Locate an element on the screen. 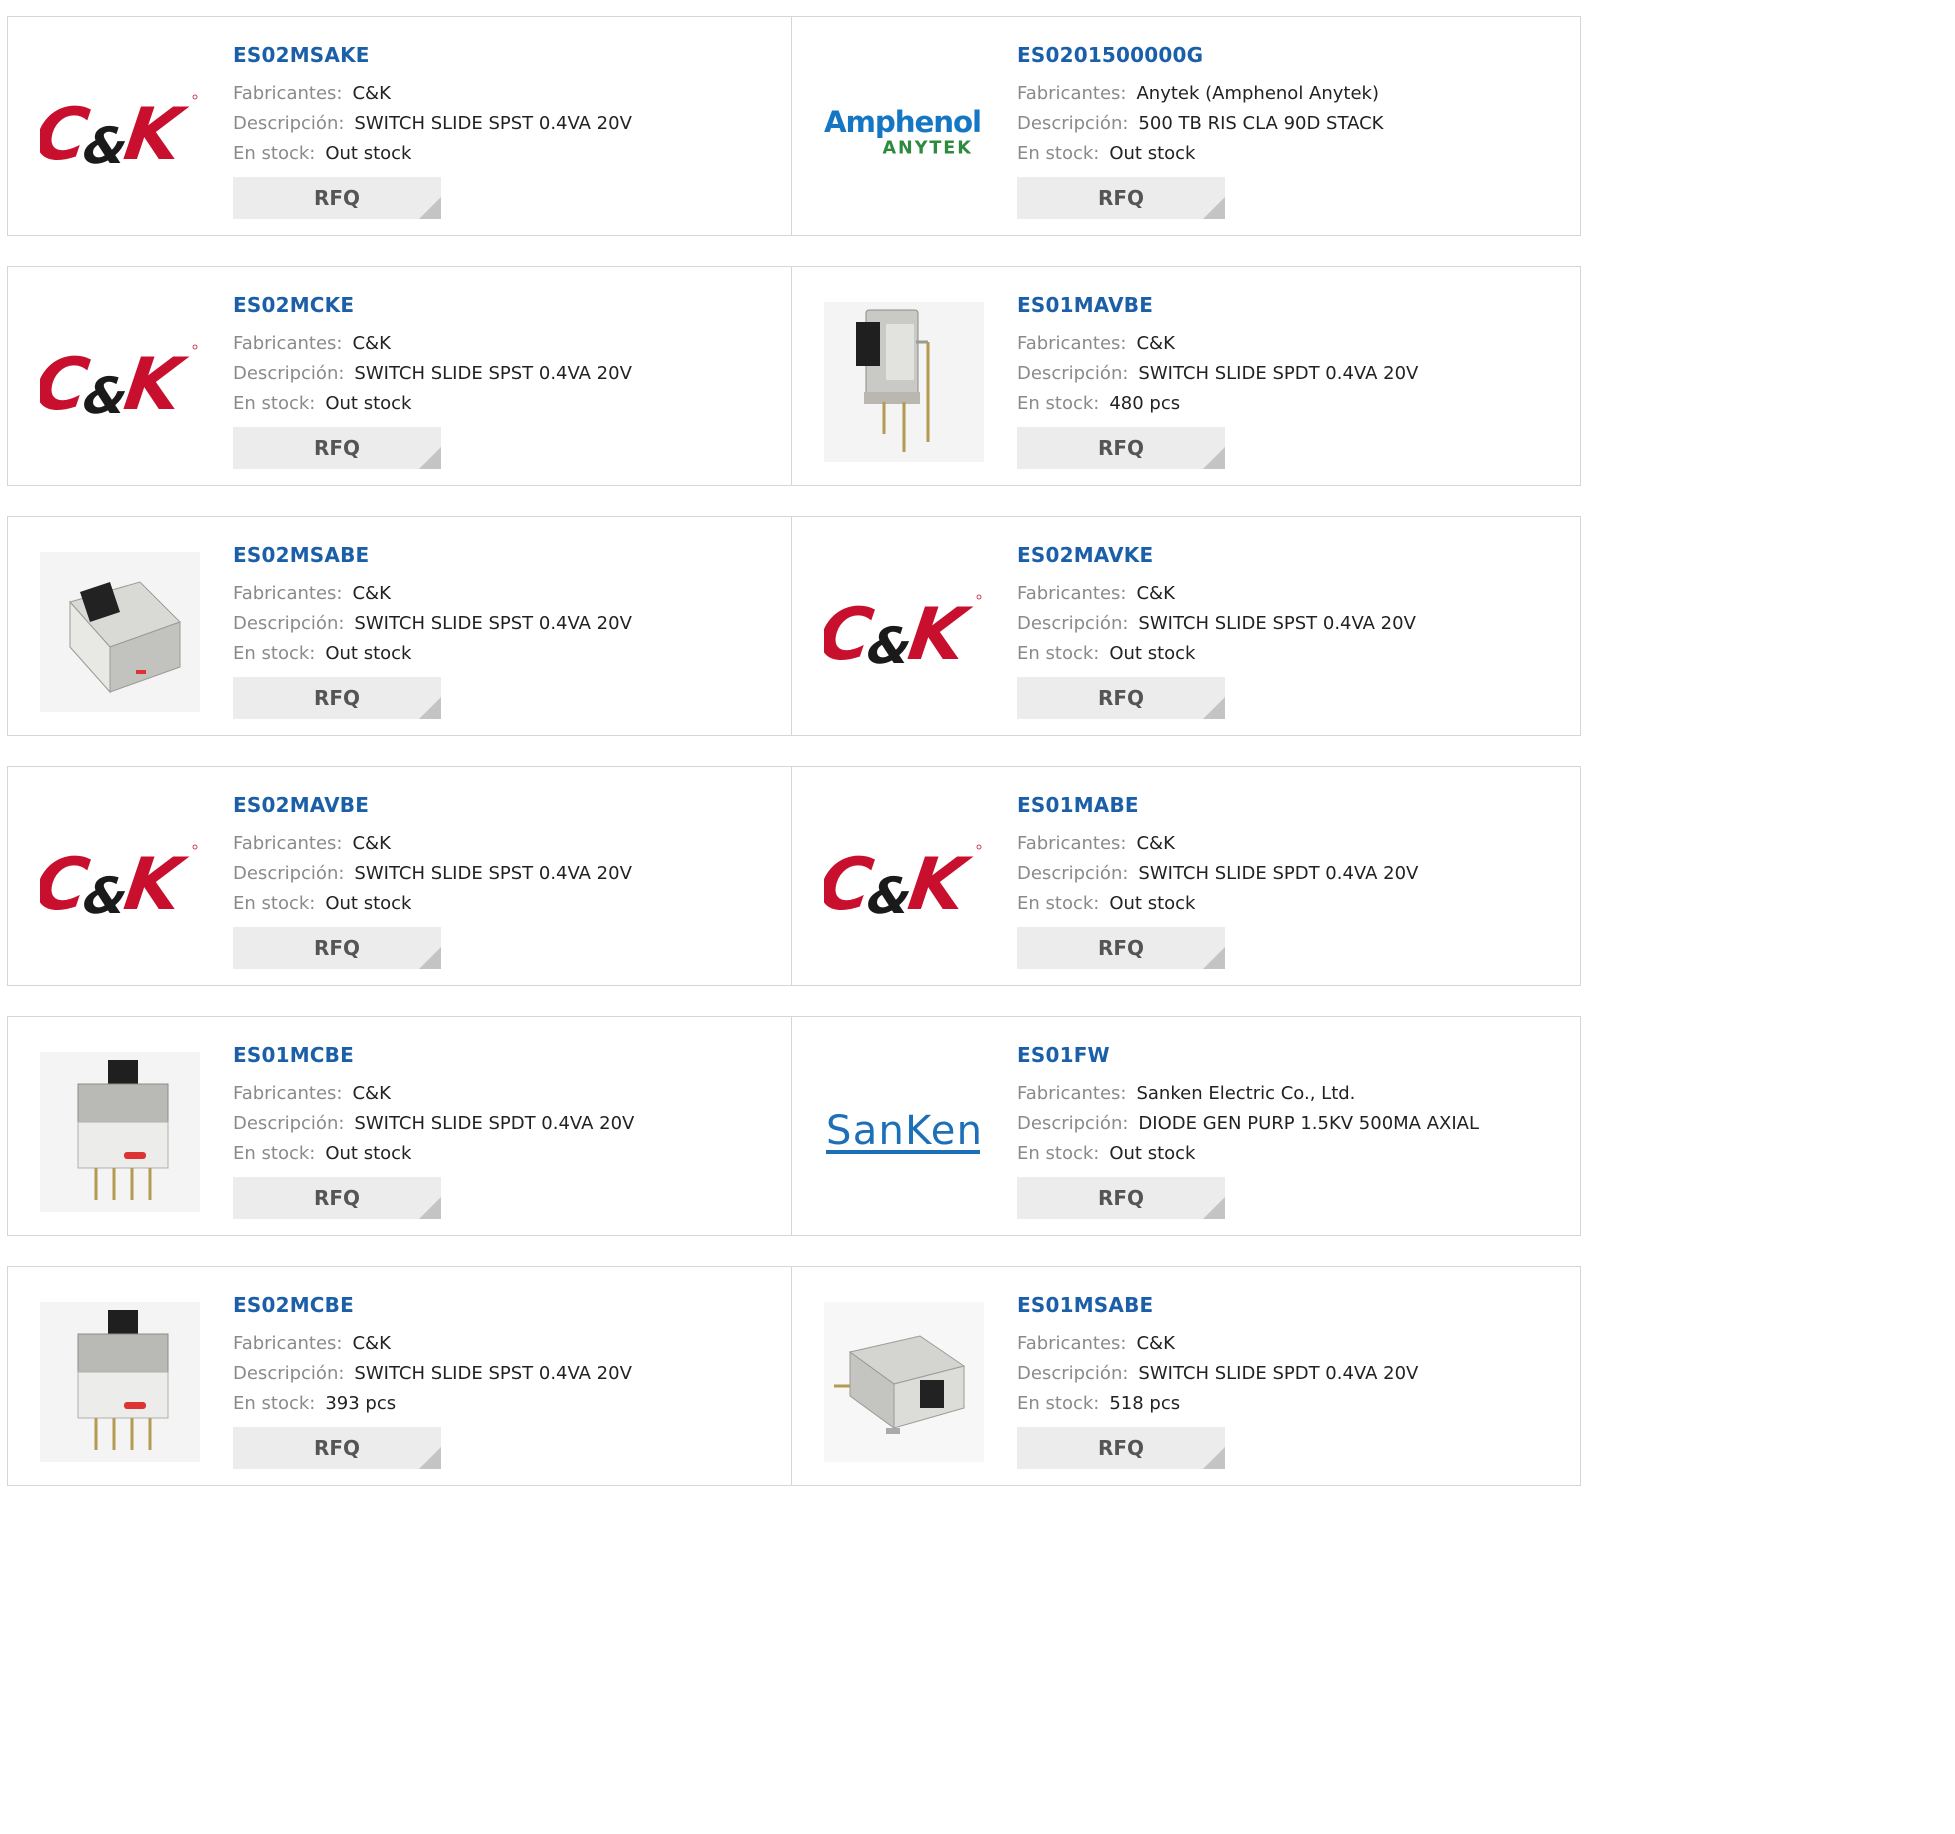  part-number-link: ES02MAVBE is located at coordinates (432, 805).